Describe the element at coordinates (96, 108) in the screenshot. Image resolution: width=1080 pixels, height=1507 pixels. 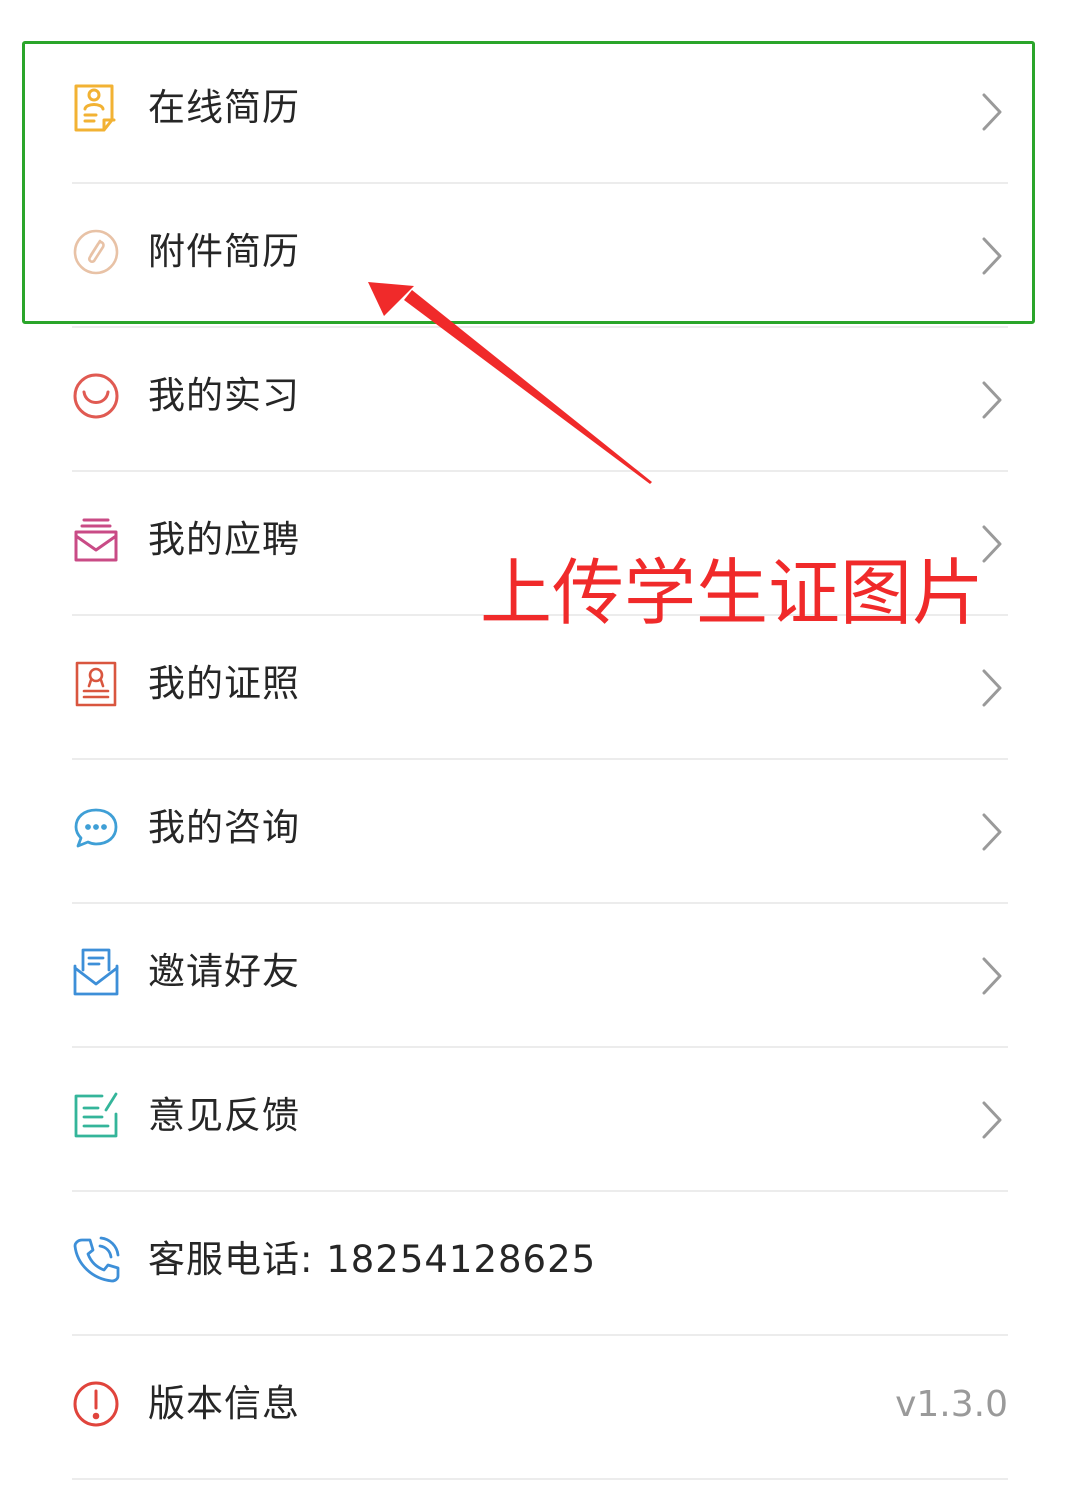
I see `resume-icon` at that location.